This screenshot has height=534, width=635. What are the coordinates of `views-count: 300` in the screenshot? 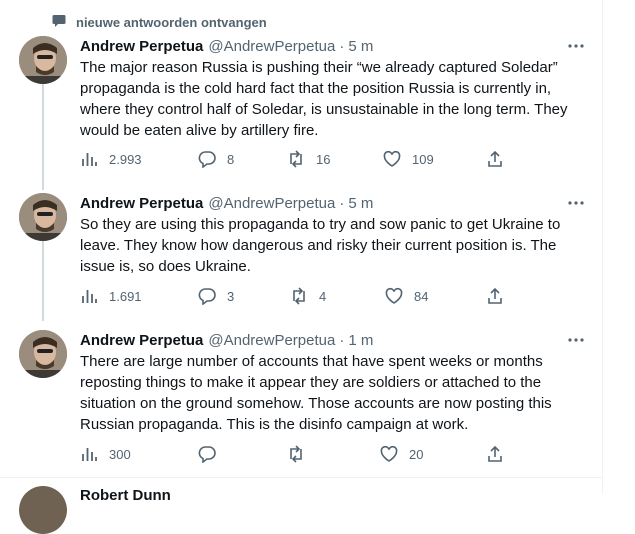 It's located at (120, 454).